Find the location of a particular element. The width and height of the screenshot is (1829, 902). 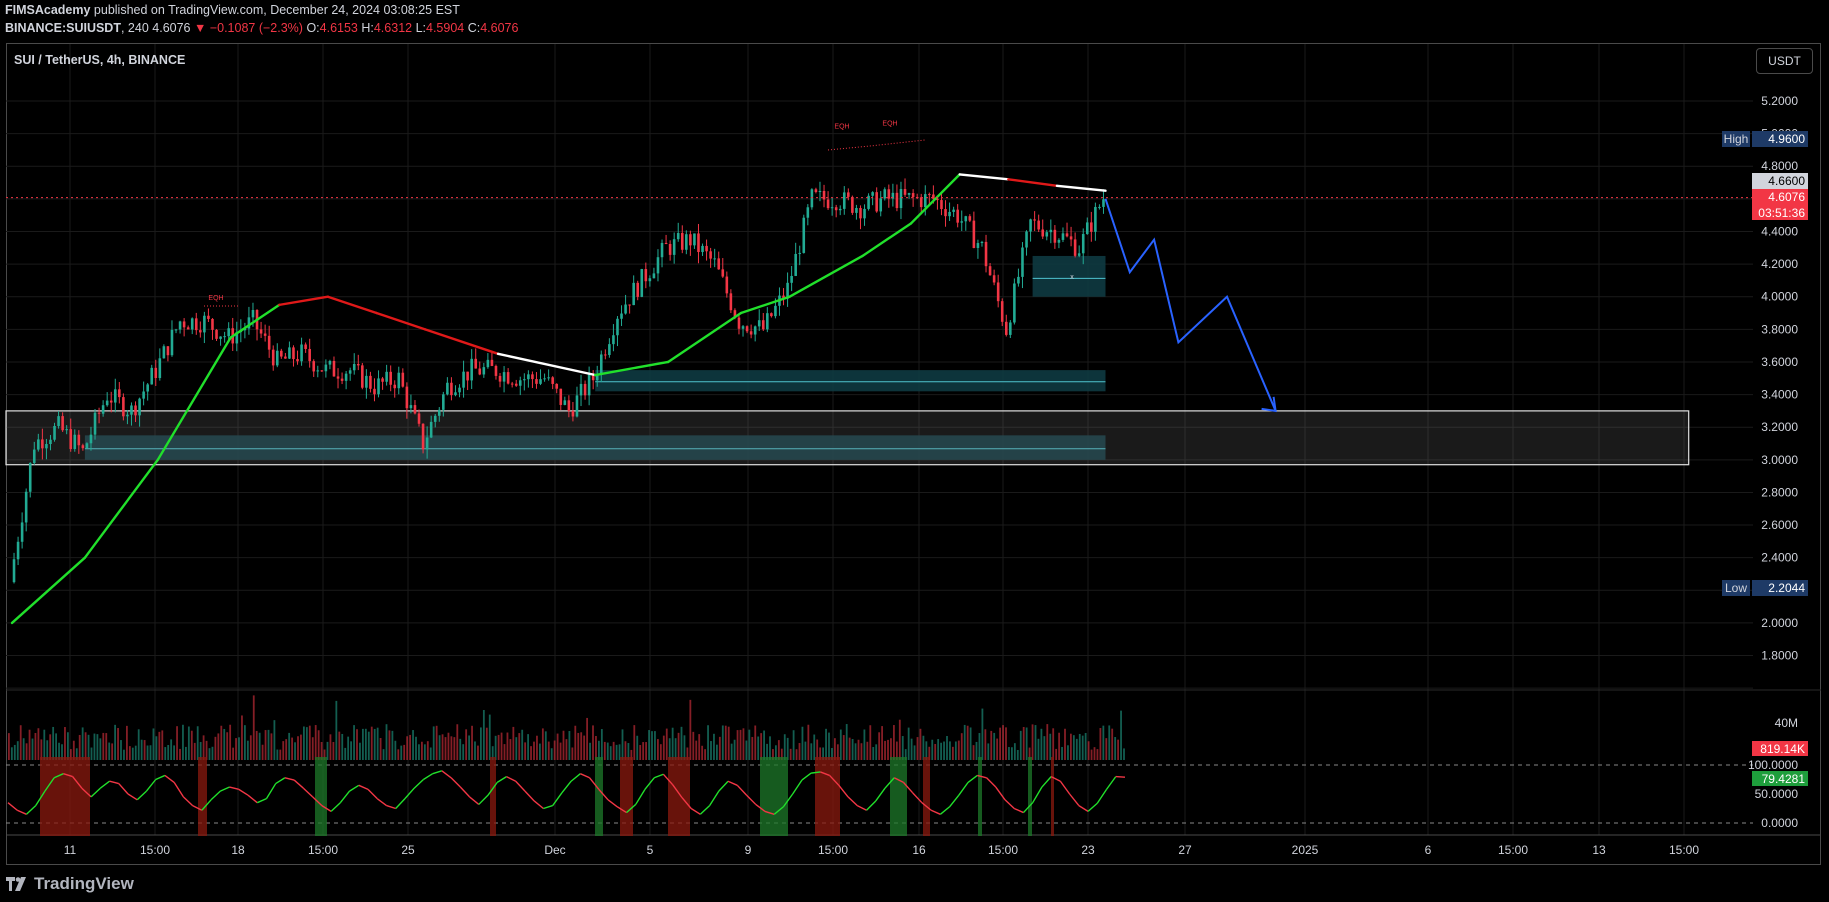

close-value: 4.6076 is located at coordinates (499, 28).